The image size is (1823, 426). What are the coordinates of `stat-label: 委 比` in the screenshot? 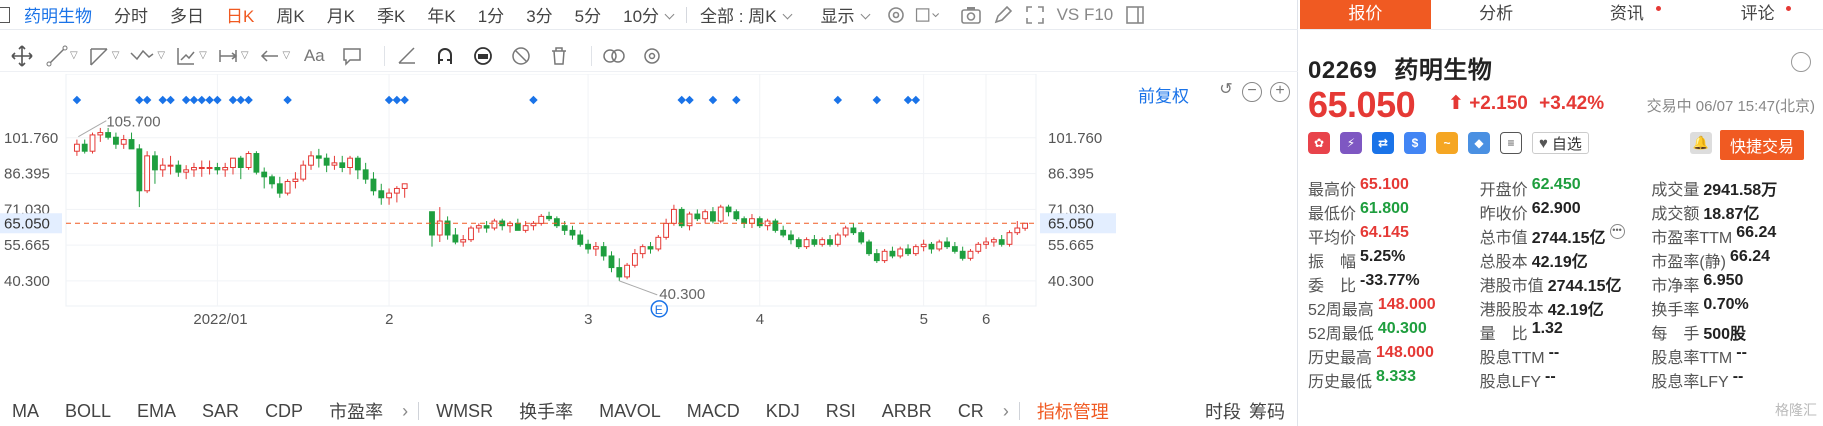 It's located at (1332, 286).